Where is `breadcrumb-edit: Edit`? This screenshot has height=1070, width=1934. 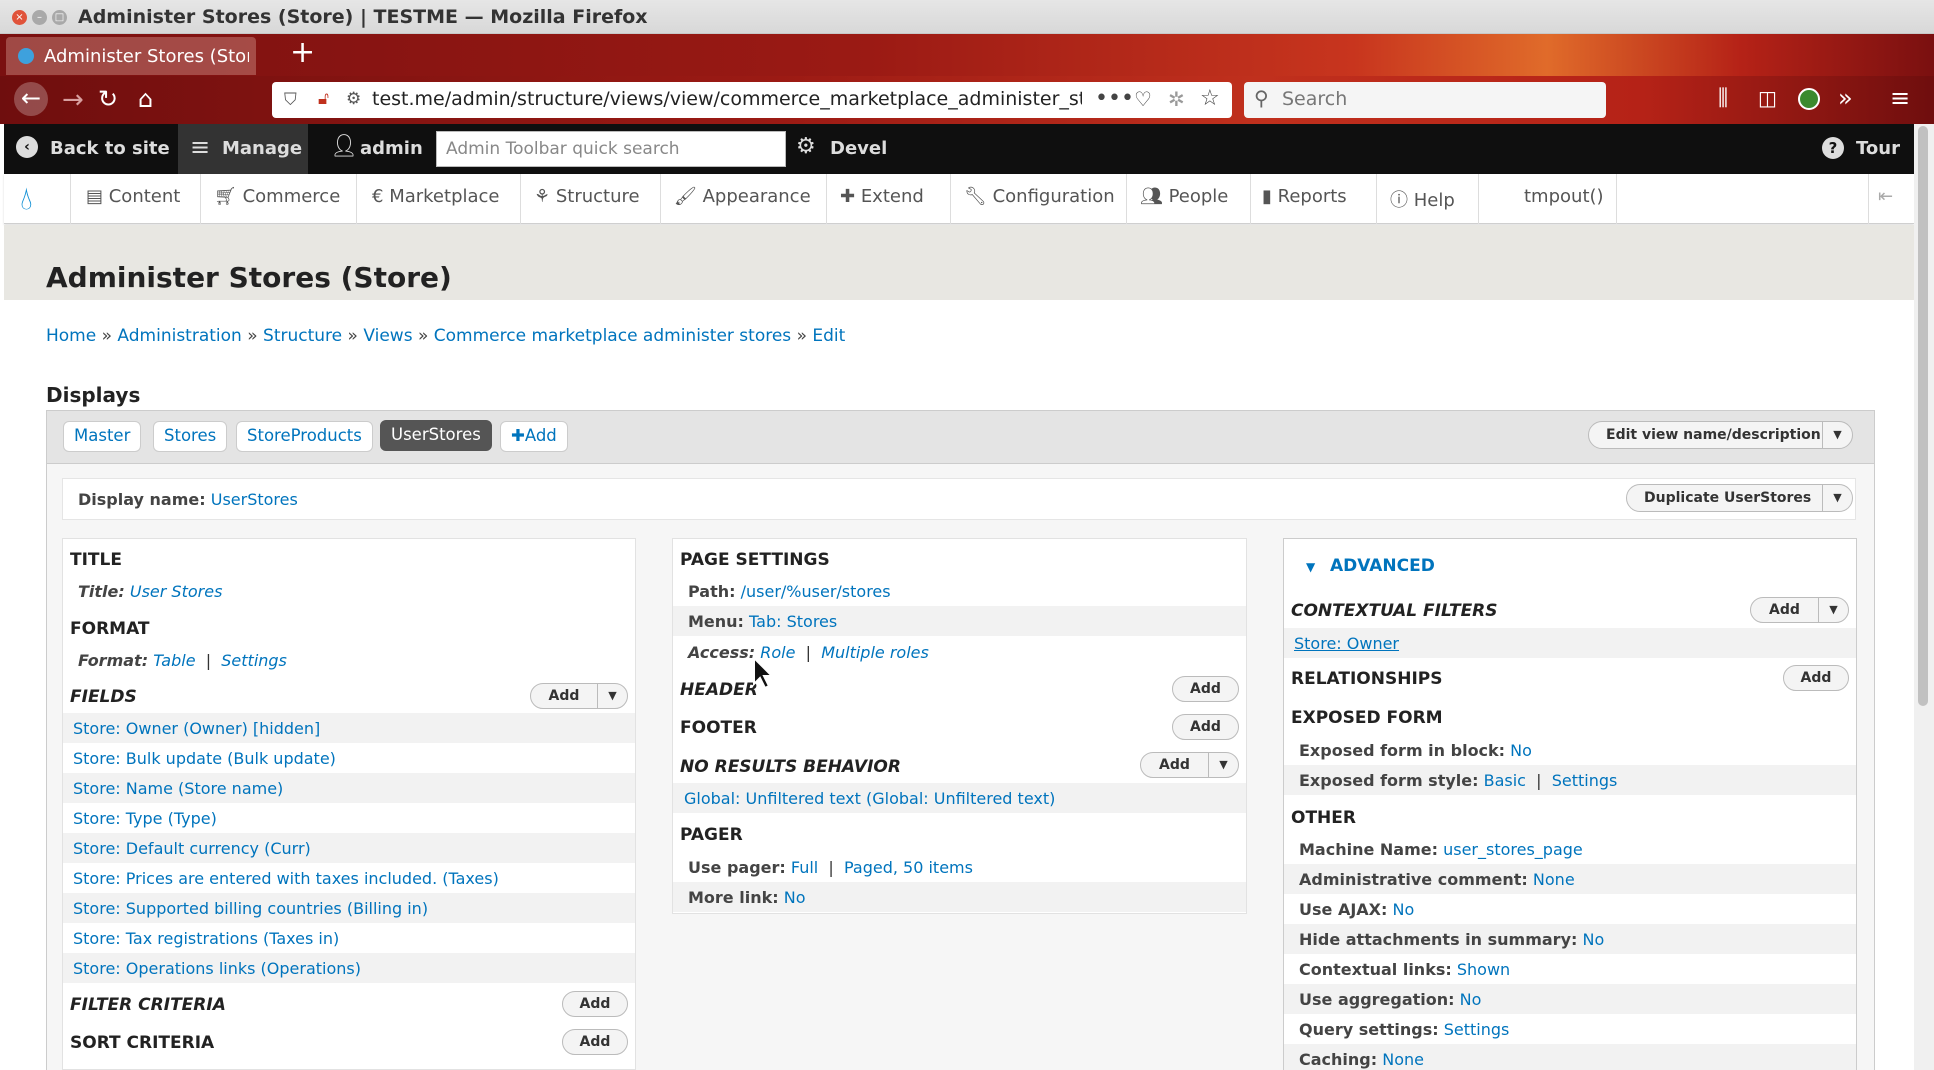 breadcrumb-edit: Edit is located at coordinates (828, 336).